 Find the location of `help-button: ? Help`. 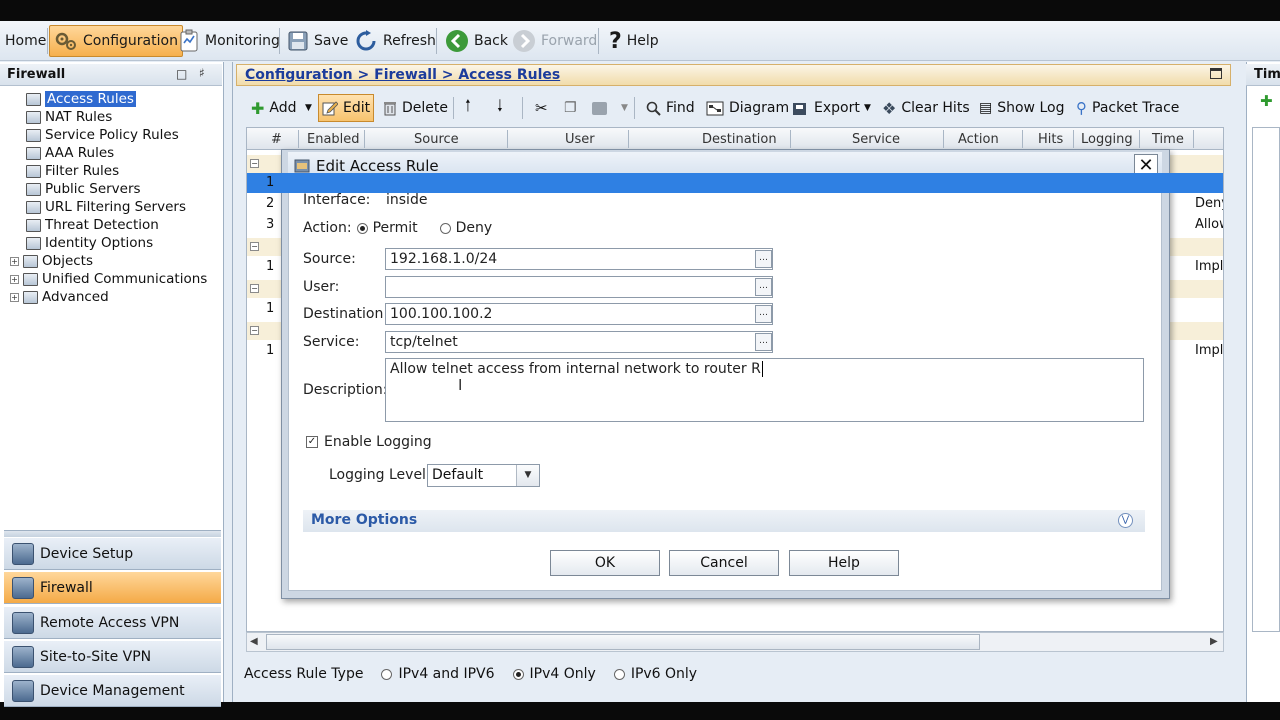

help-button: ? Help is located at coordinates (634, 41).